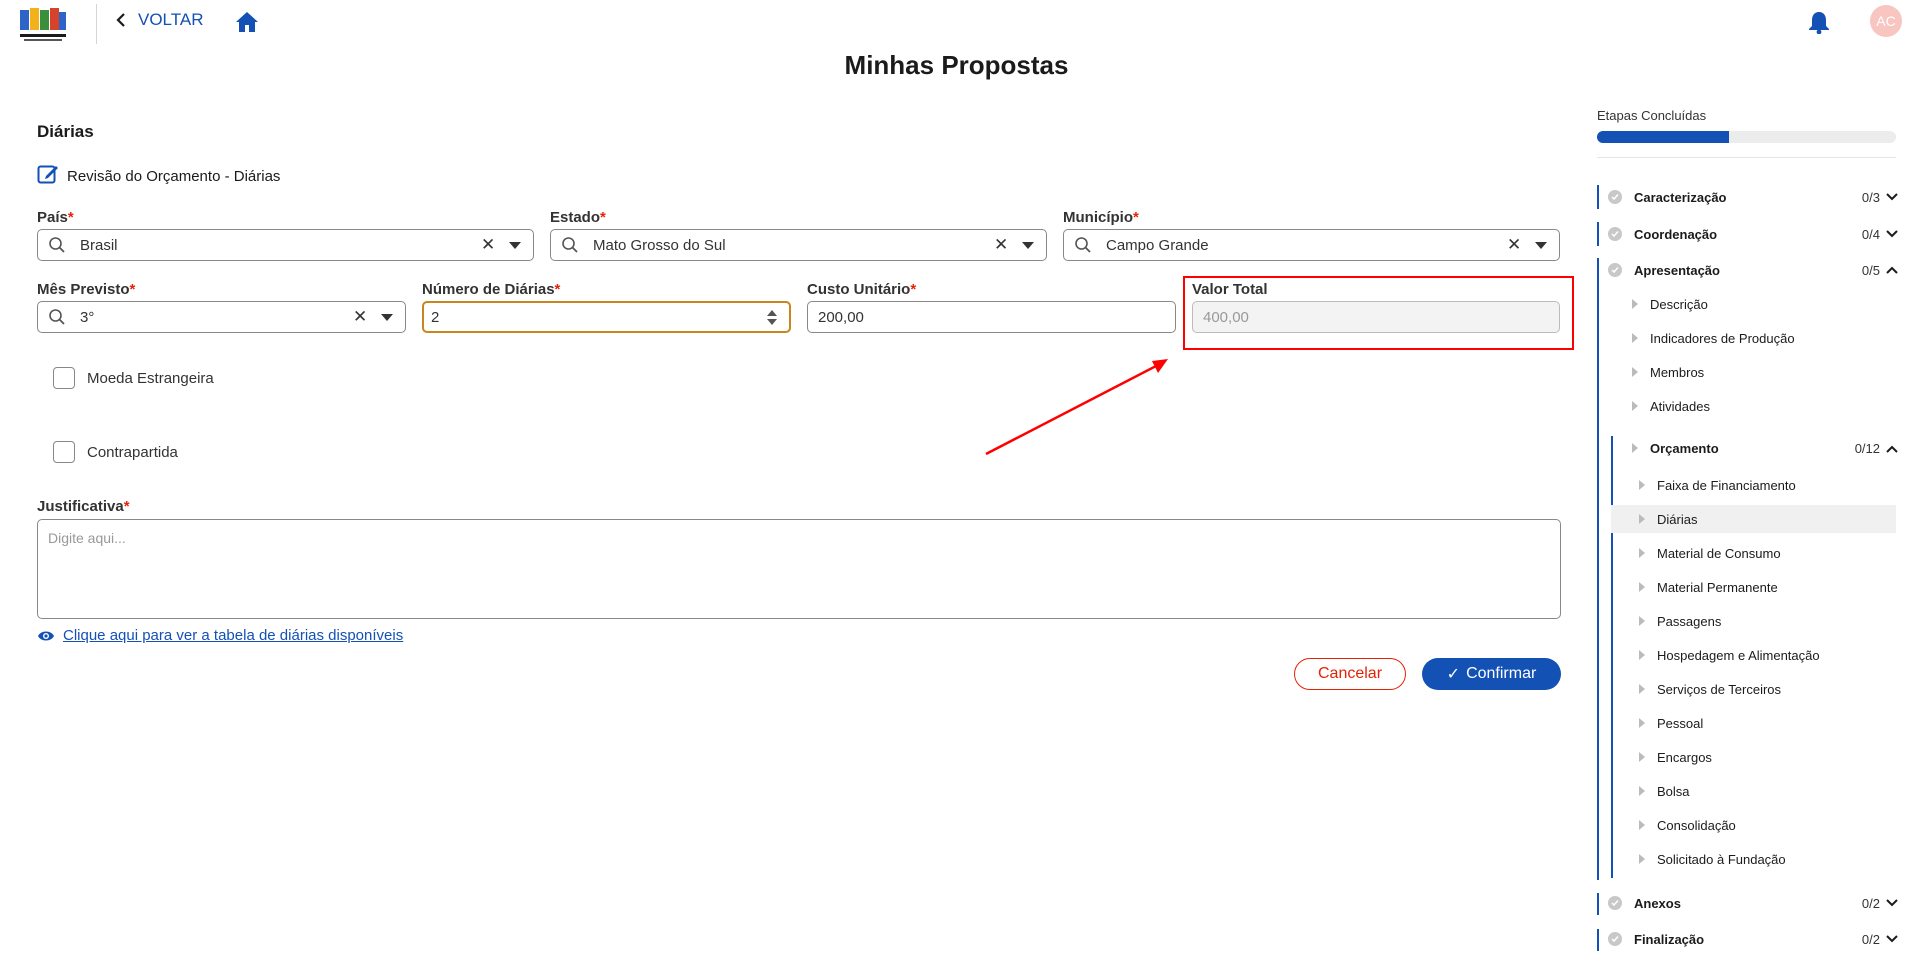 The image size is (1908, 957). What do you see at coordinates (1350, 674) in the screenshot?
I see `cancel-button: Cancelar` at bounding box center [1350, 674].